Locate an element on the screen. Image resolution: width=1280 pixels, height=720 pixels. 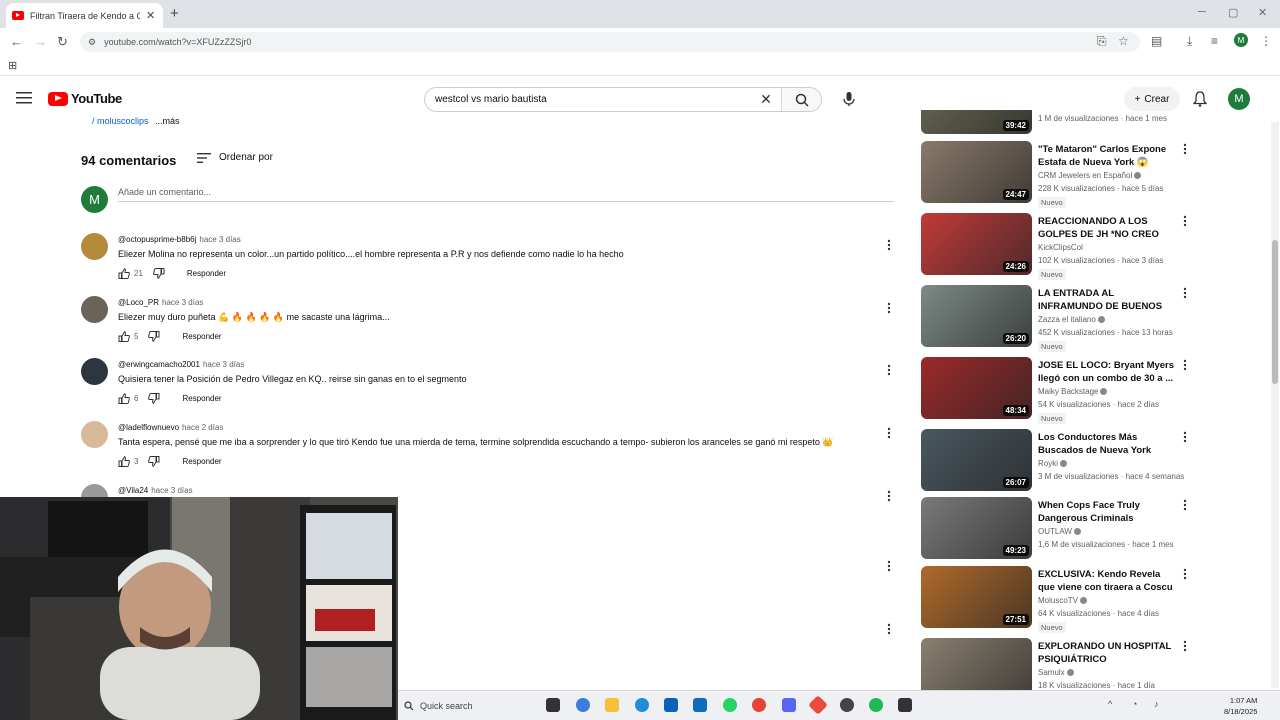
address-bar: ⚙ youtube.com/watch?v=XFUZzZZSjr0 is located at coordinates (610, 42).